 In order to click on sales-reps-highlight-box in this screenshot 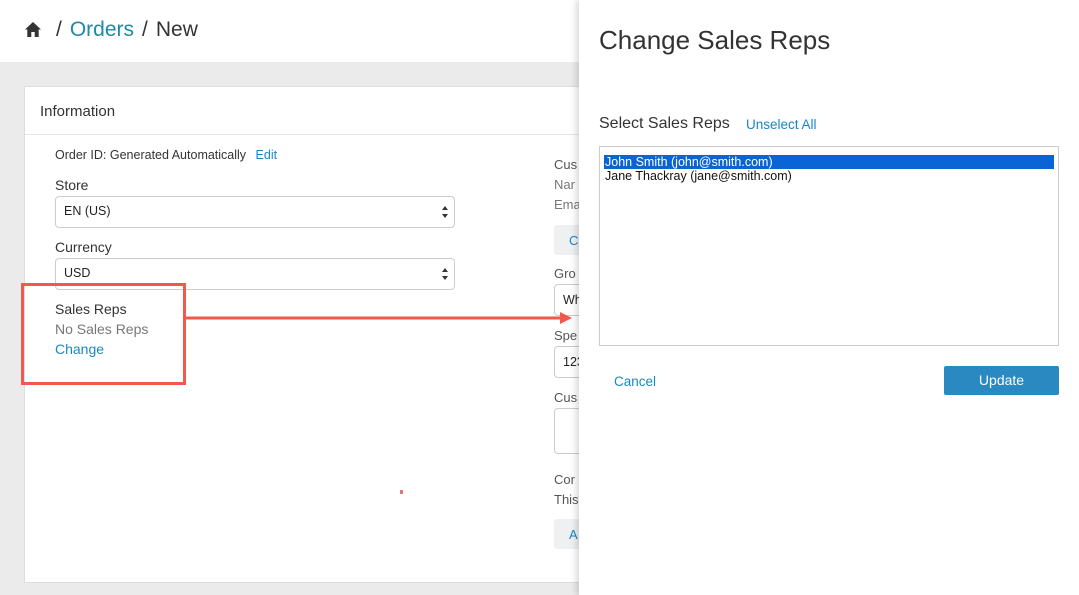, I will do `click(103, 334)`.